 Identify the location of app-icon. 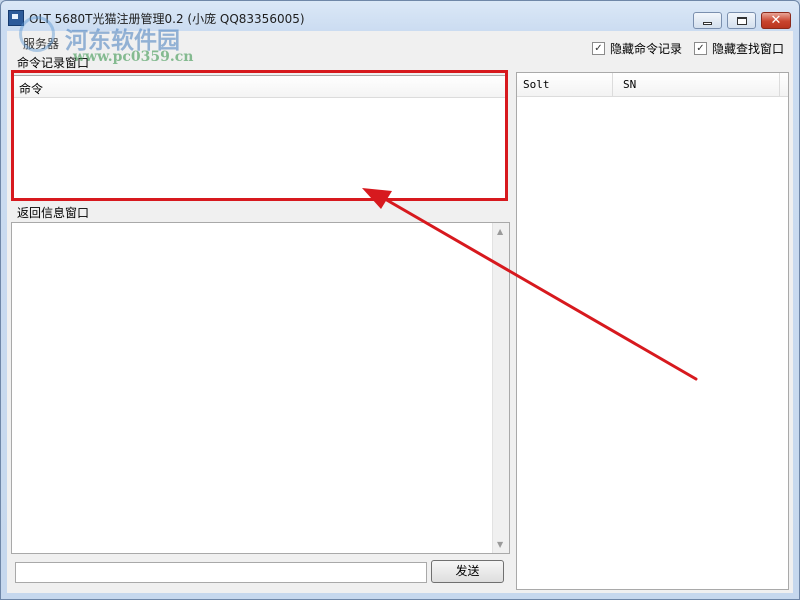
(16, 18).